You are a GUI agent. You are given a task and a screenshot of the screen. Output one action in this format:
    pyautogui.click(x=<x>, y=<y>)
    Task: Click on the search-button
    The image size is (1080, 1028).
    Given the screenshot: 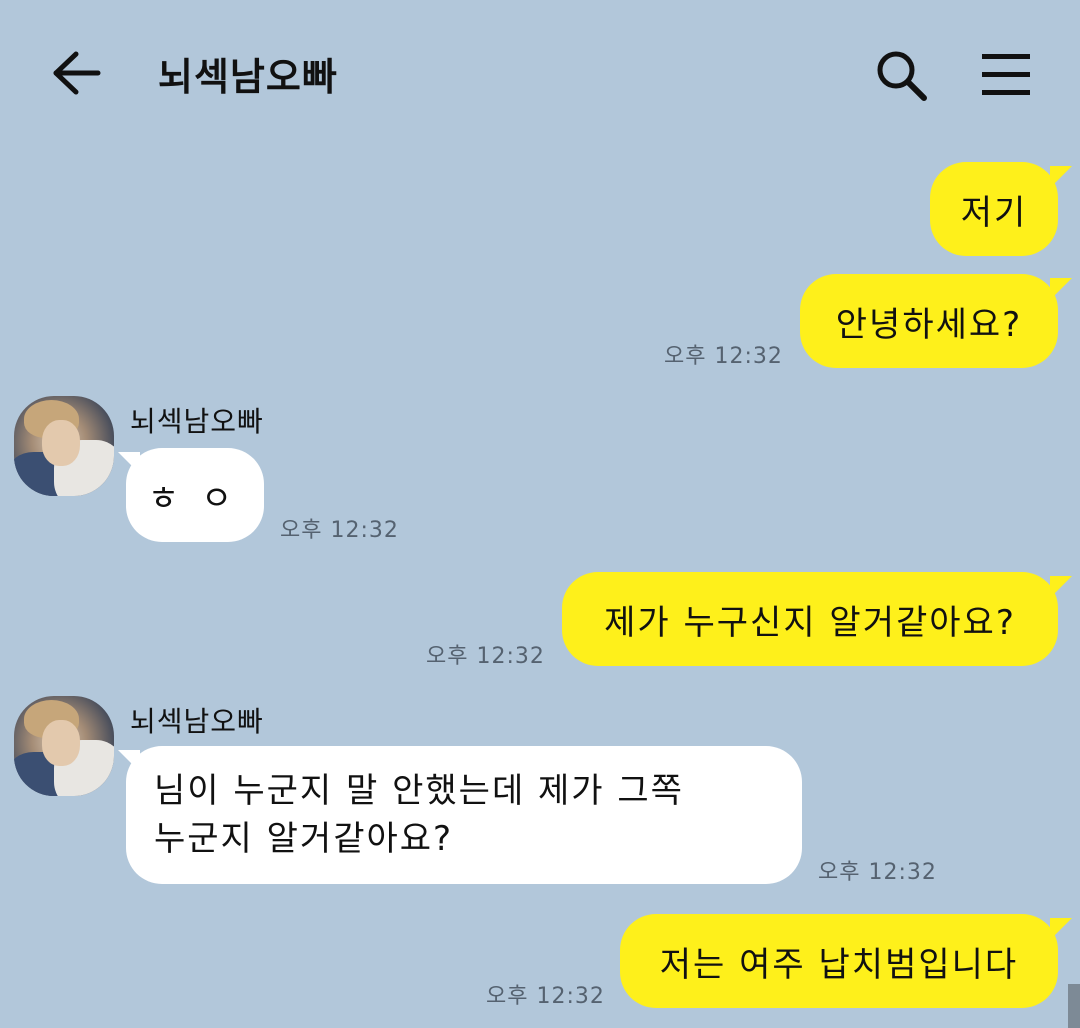 What is the action you would take?
    pyautogui.click(x=901, y=75)
    